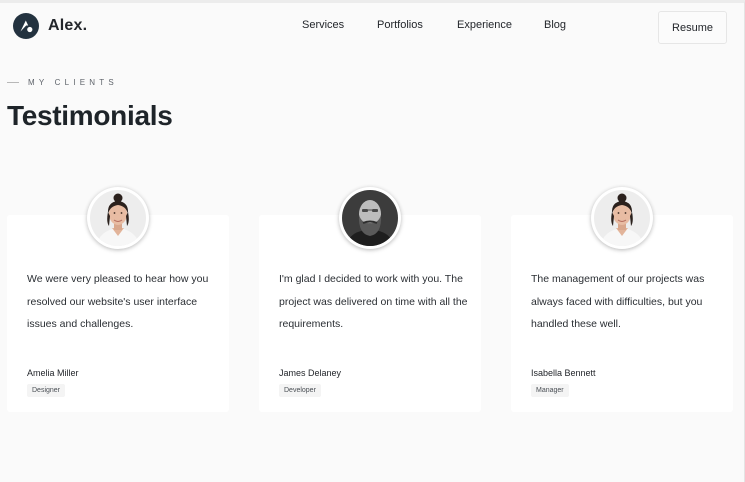 The width and height of the screenshot is (745, 482). I want to click on client-name: James Delaney, so click(310, 373).